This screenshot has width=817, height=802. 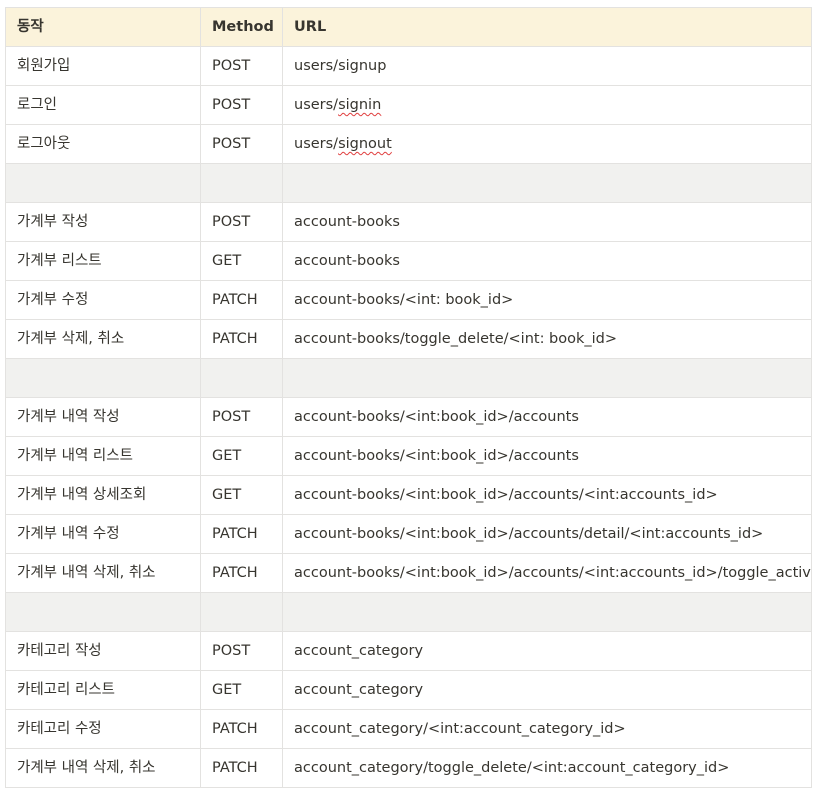 I want to click on action-cell: 로그아웃, so click(x=103, y=144).